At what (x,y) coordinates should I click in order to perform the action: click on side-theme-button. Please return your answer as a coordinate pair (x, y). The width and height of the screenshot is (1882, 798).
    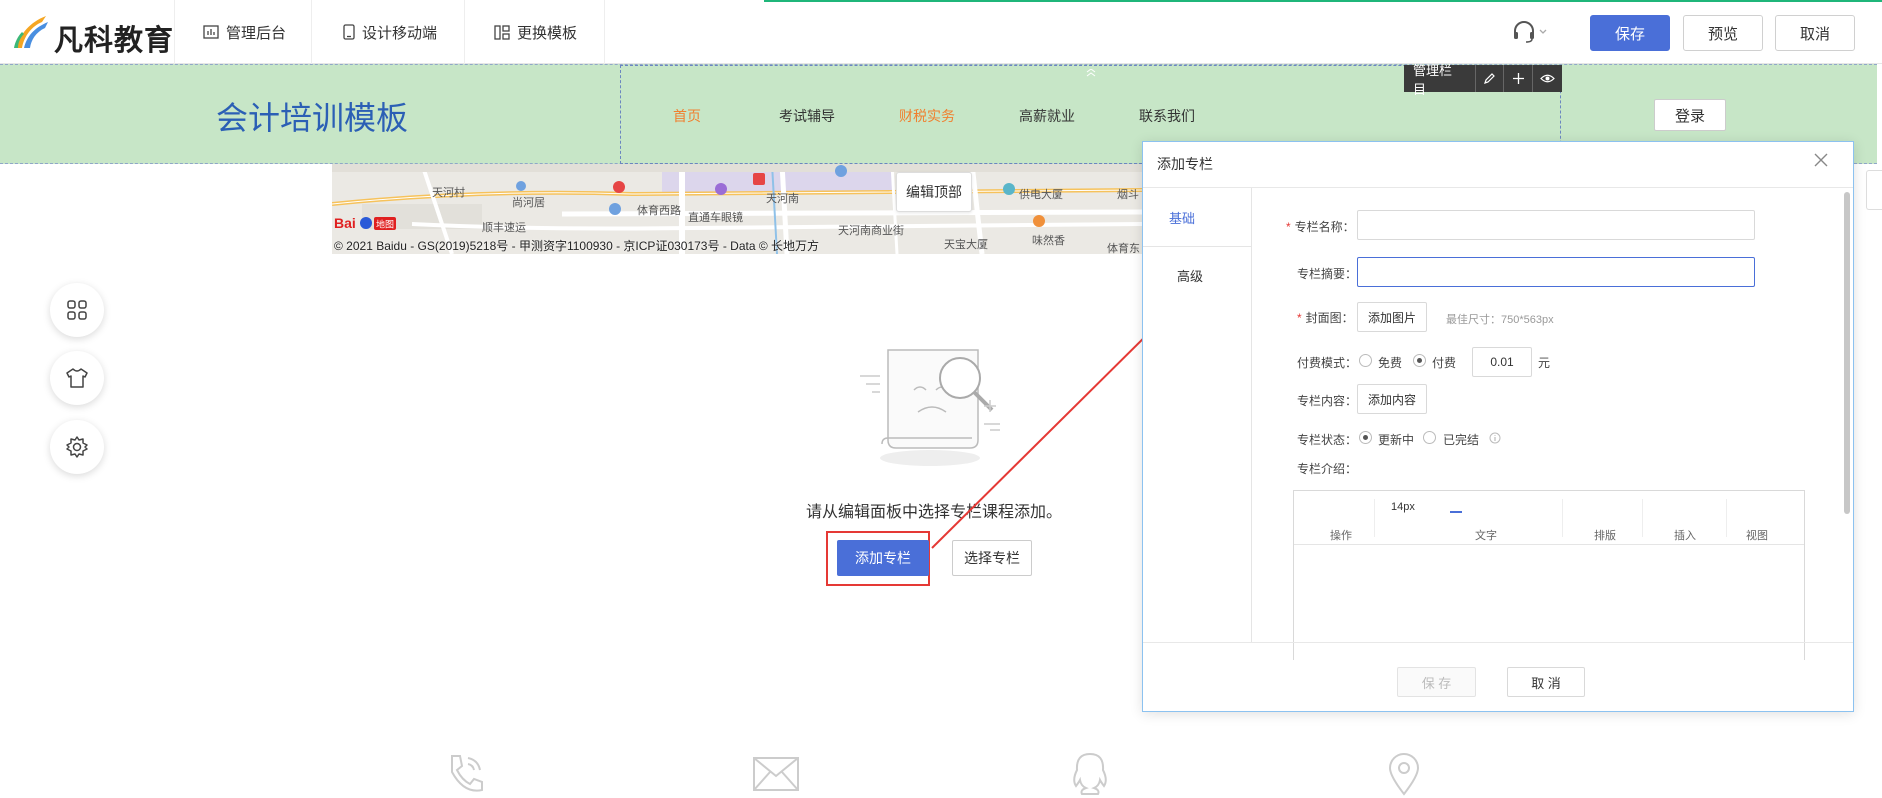
    Looking at the image, I should click on (77, 378).